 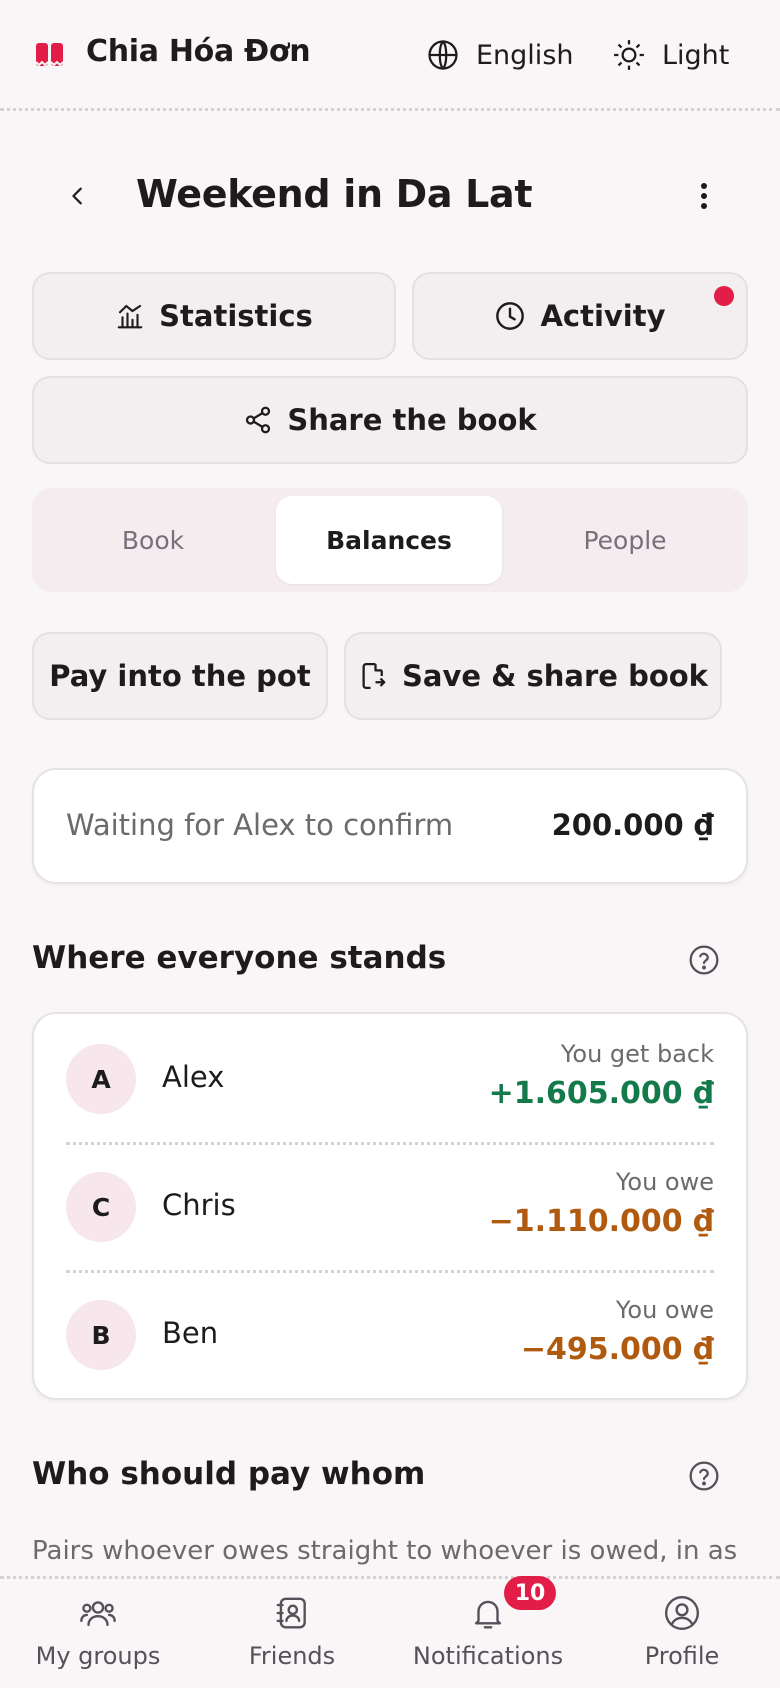 I want to click on balance-amount: +1.605.000 ₫, so click(x=601, y=1093).